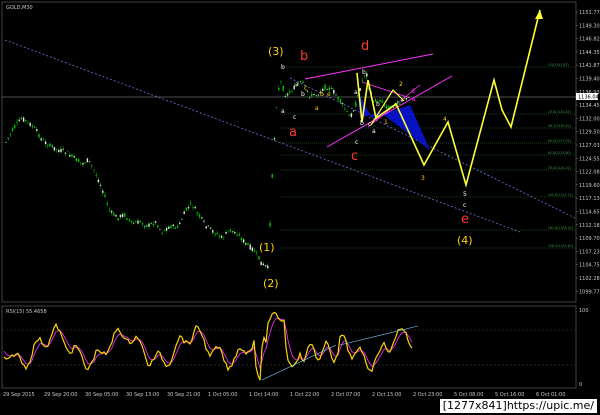 This screenshot has height=415, width=600. Describe the element at coordinates (465, 240) in the screenshot. I see `wave-label-4: (4)` at that location.